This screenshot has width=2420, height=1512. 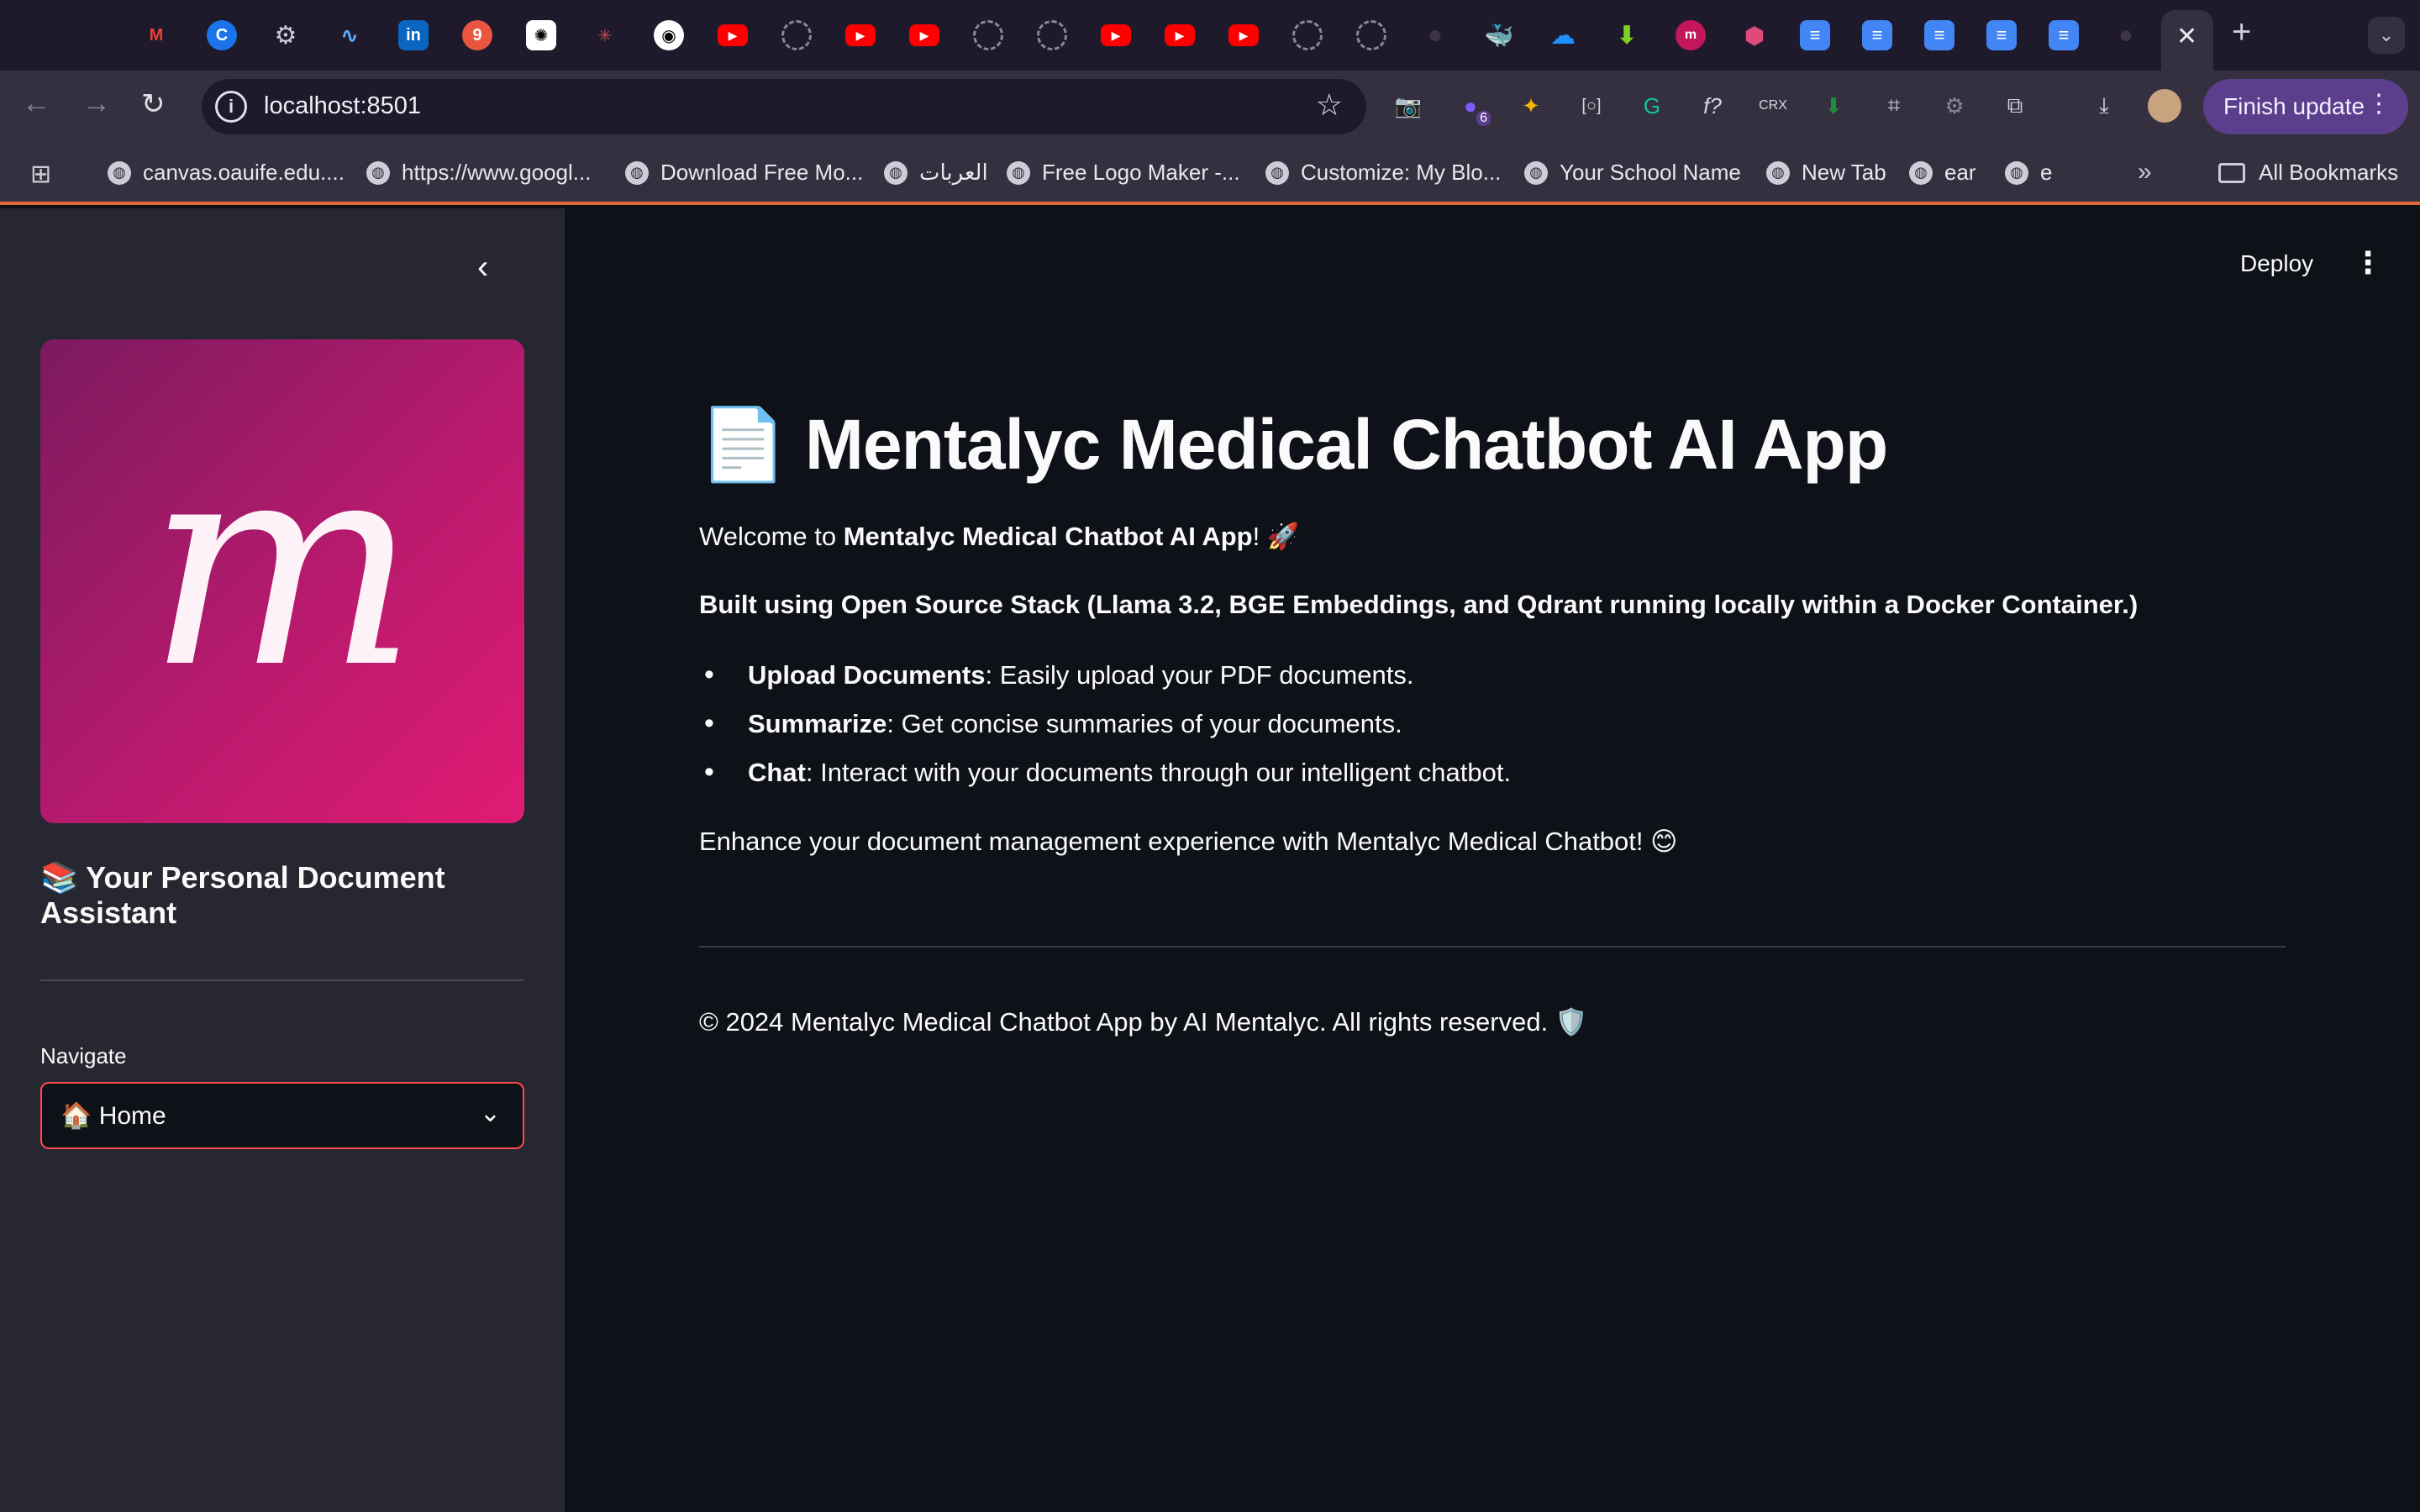 What do you see at coordinates (2186, 36) in the screenshot?
I see `close-tab-icon: ✕` at bounding box center [2186, 36].